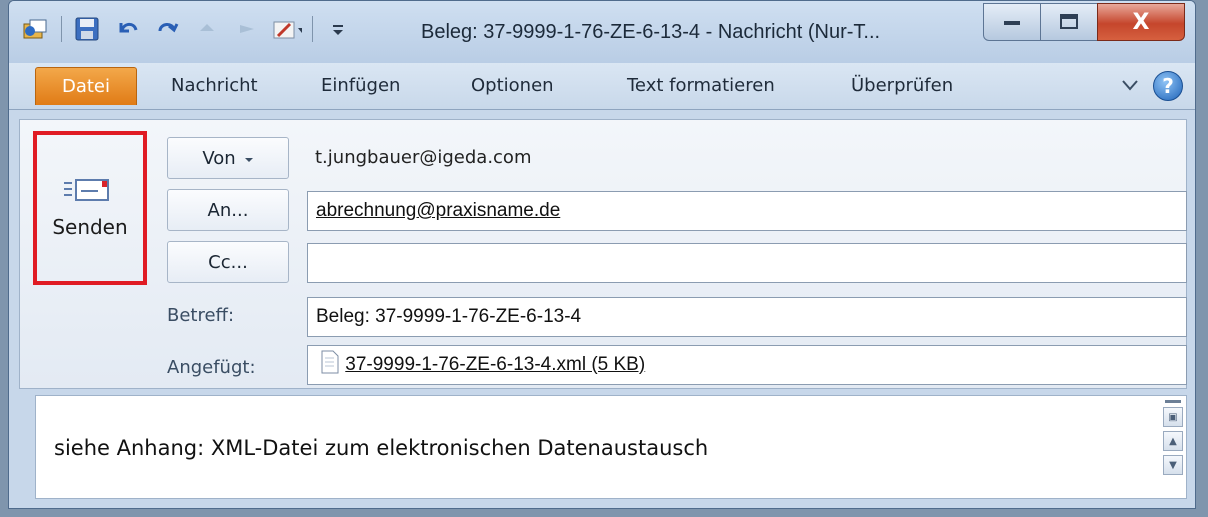 The height and width of the screenshot is (517, 1208). Describe the element at coordinates (1173, 465) in the screenshot. I see `scroll-down-icon: ▼` at that location.